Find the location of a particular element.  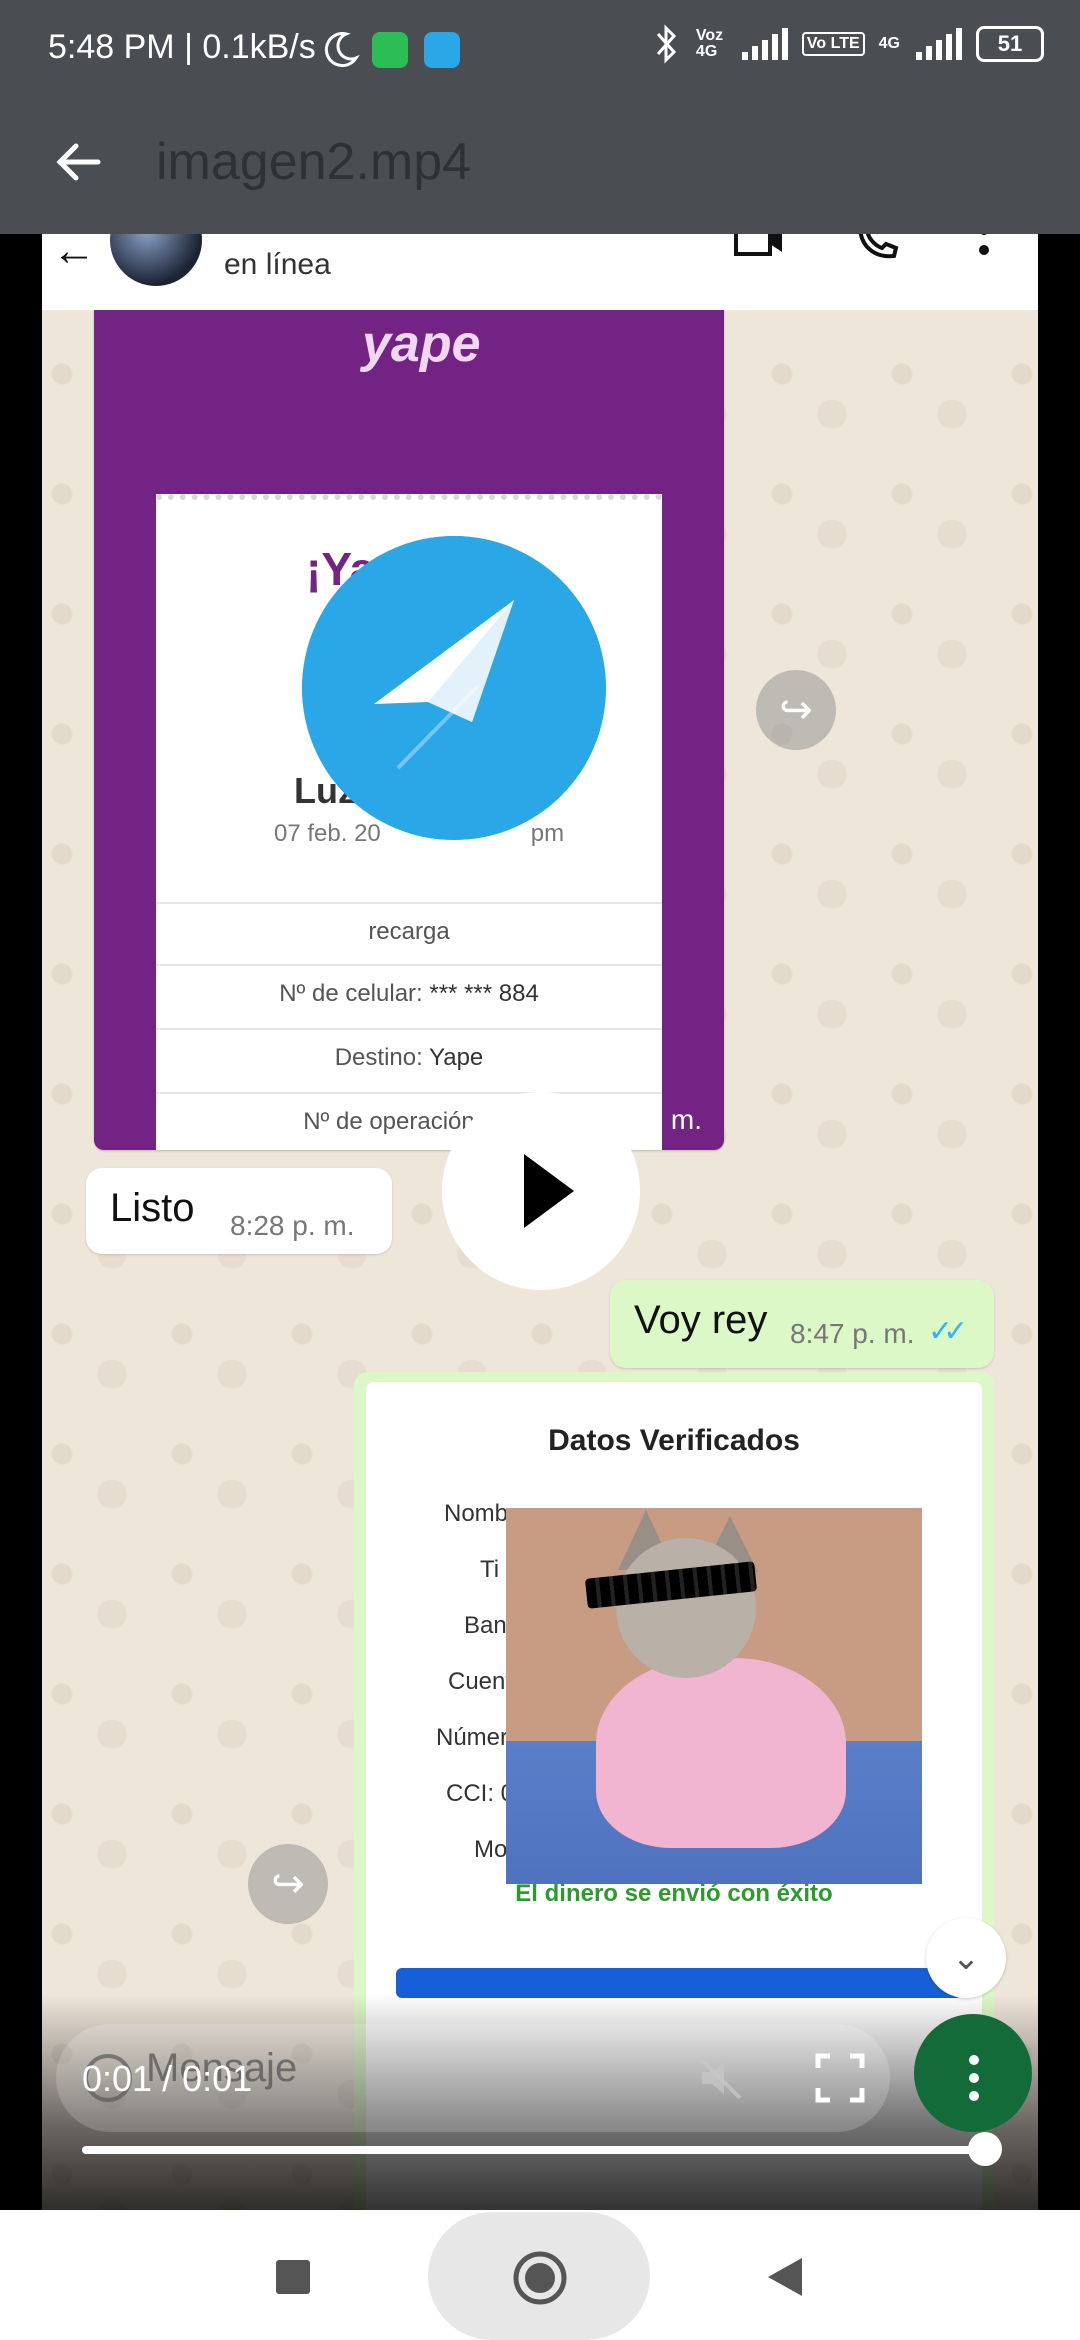

recents-icon is located at coordinates (293, 2277).